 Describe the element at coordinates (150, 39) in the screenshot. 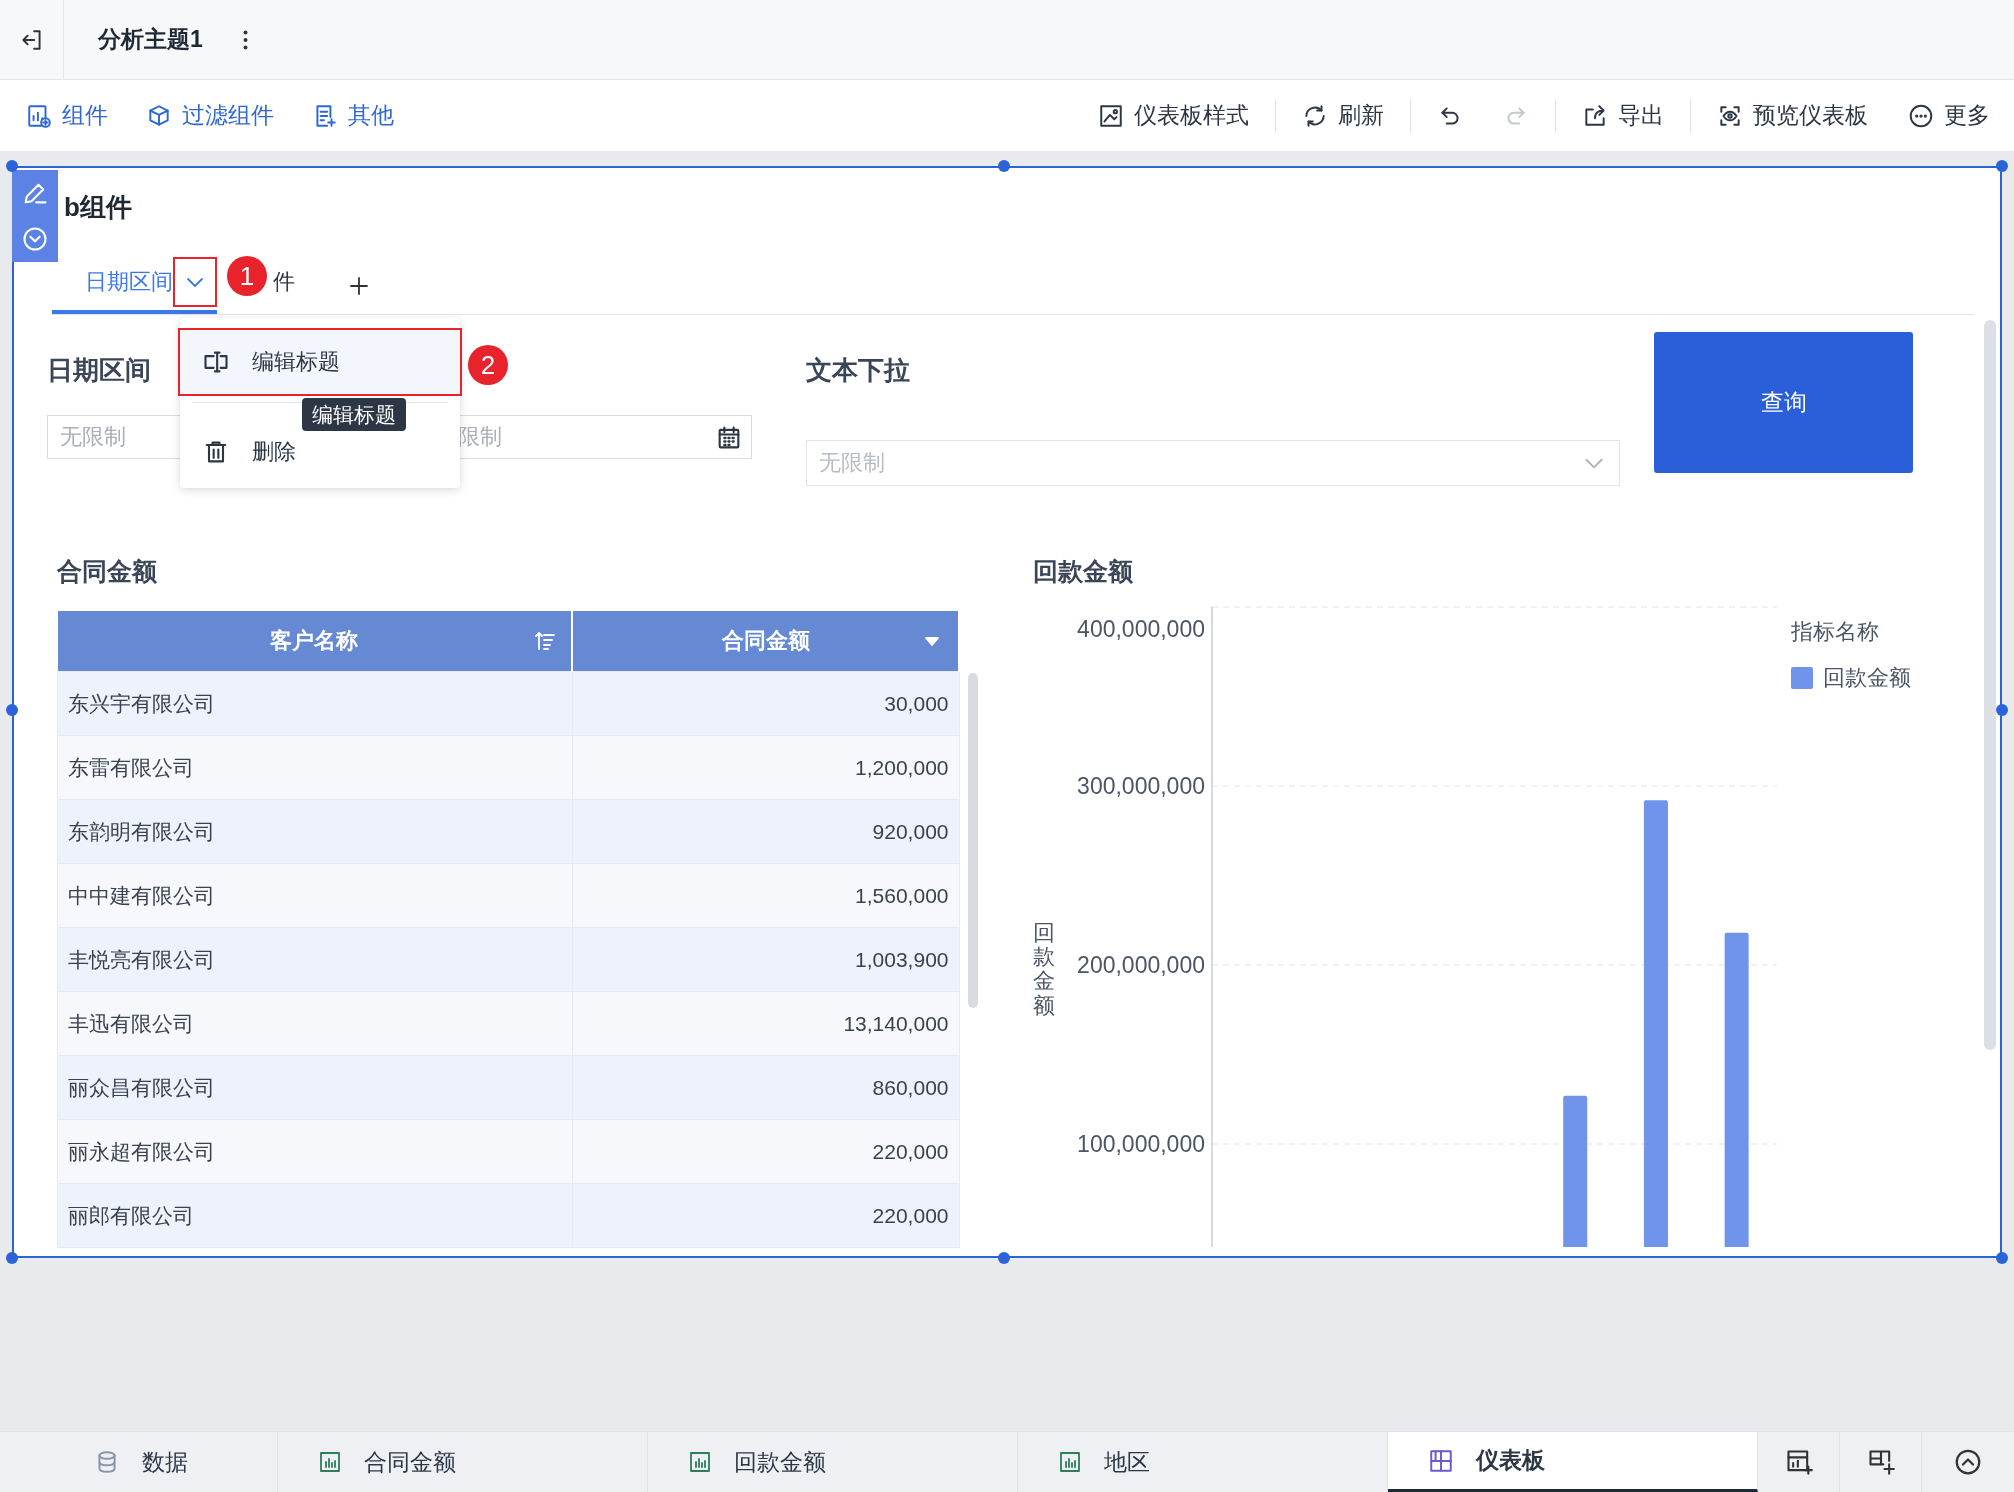

I see `page-title: 分析主题1` at that location.